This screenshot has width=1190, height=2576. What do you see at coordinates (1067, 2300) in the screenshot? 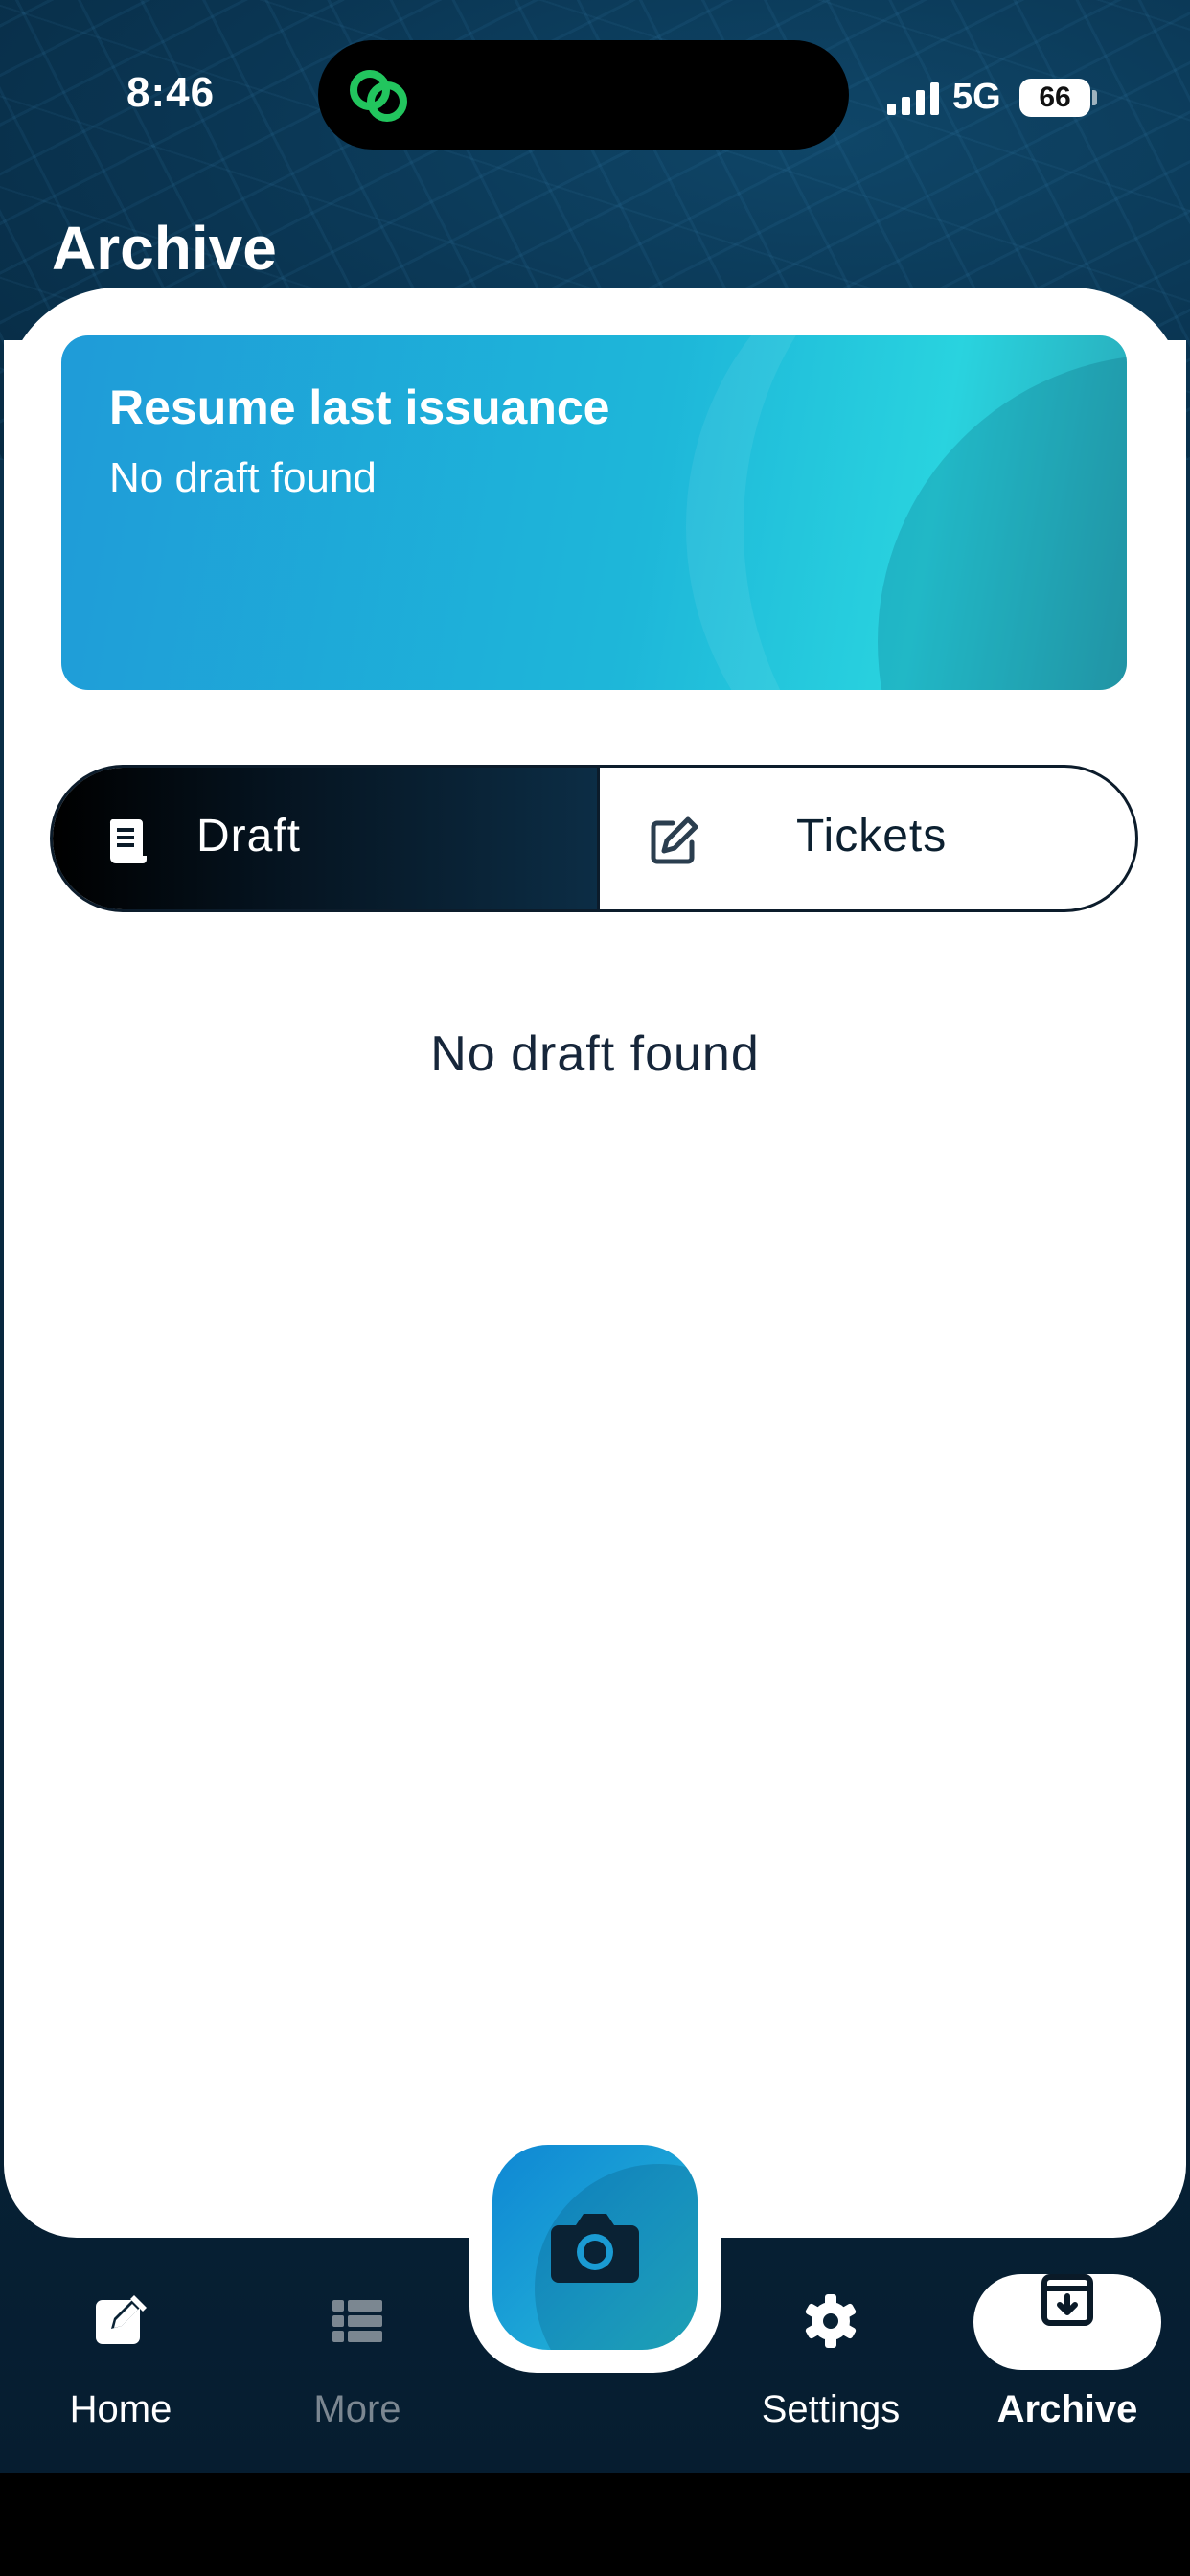
I see `archive-icon` at bounding box center [1067, 2300].